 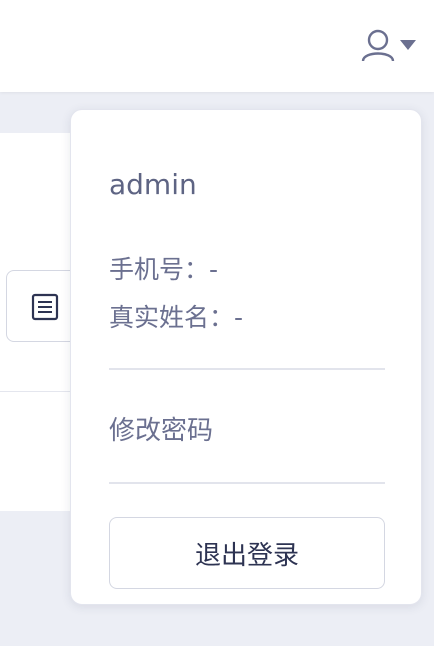 I want to click on change-password-link: 修改密码, so click(x=161, y=428).